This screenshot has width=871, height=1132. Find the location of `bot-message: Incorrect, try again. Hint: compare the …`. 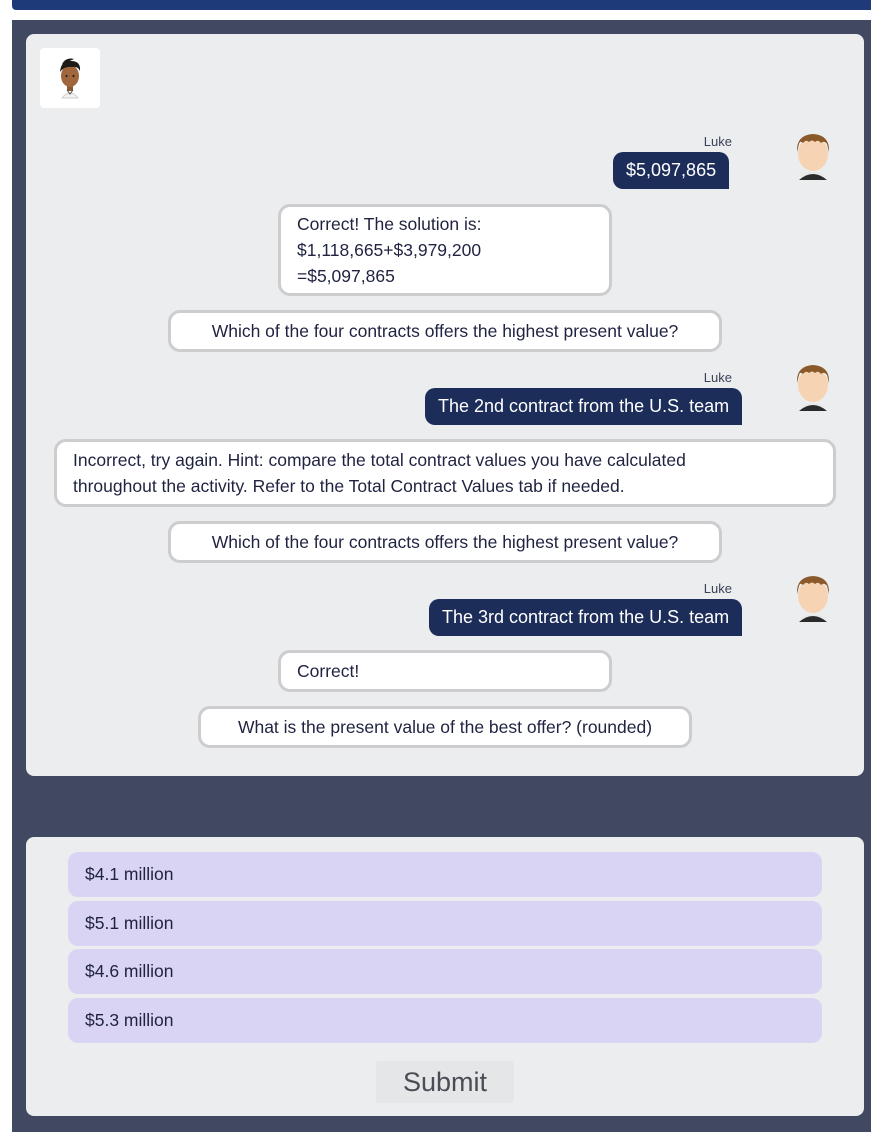

bot-message: Incorrect, try again. Hint: compare the … is located at coordinates (445, 473).